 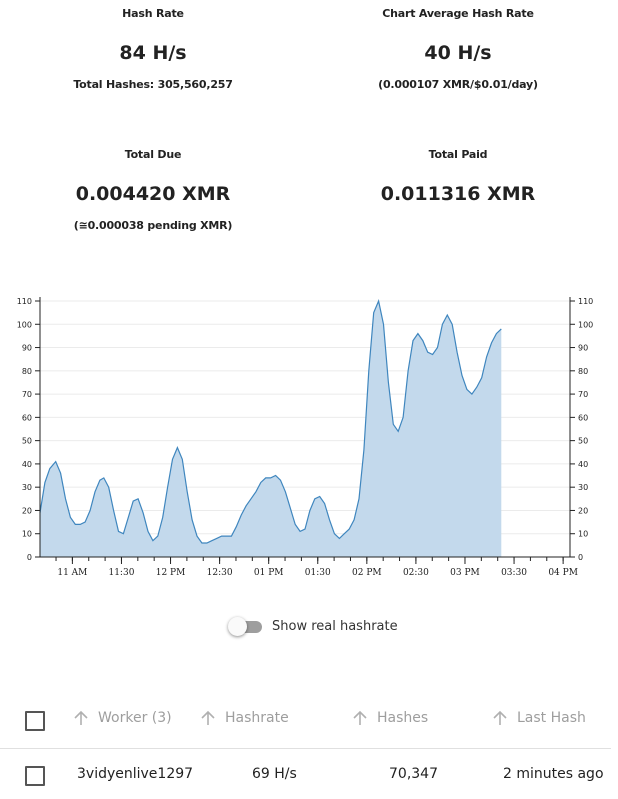 I want to click on chart-average-earnings: (0.000107 XMR/$0.01/day), so click(x=458, y=84).